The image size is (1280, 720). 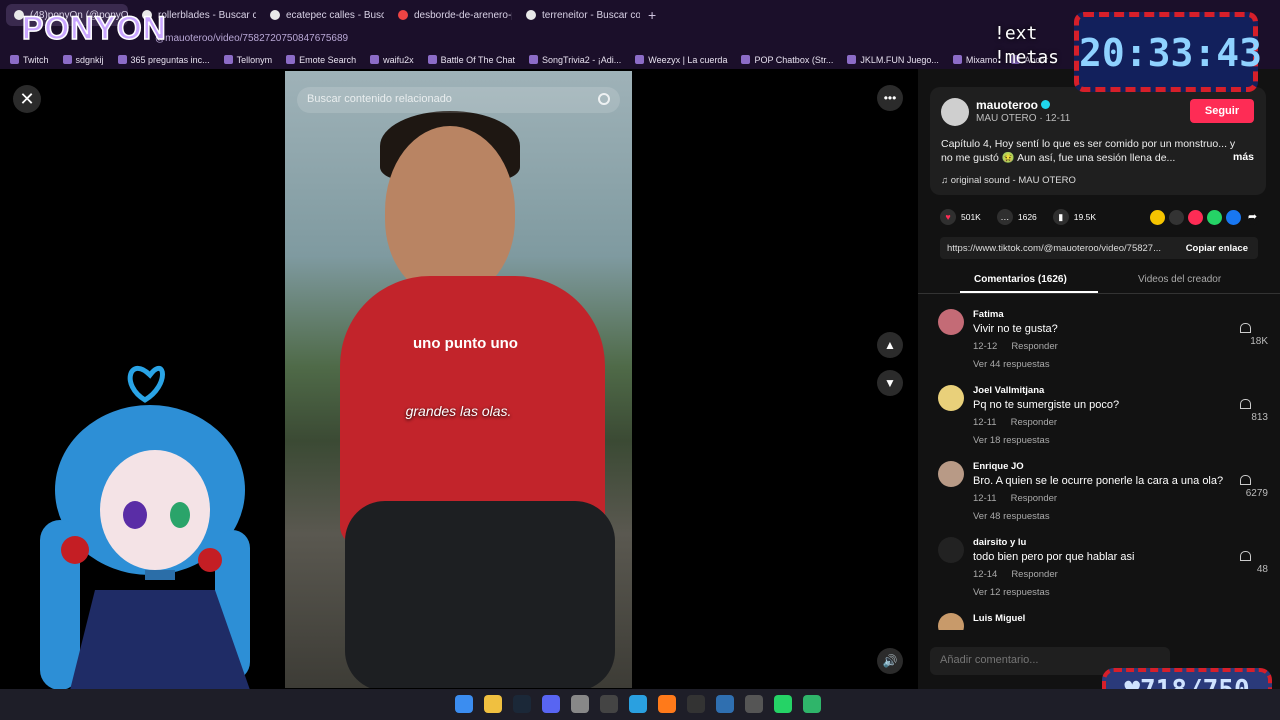 What do you see at coordinates (1195, 217) in the screenshot?
I see `send-icon` at bounding box center [1195, 217].